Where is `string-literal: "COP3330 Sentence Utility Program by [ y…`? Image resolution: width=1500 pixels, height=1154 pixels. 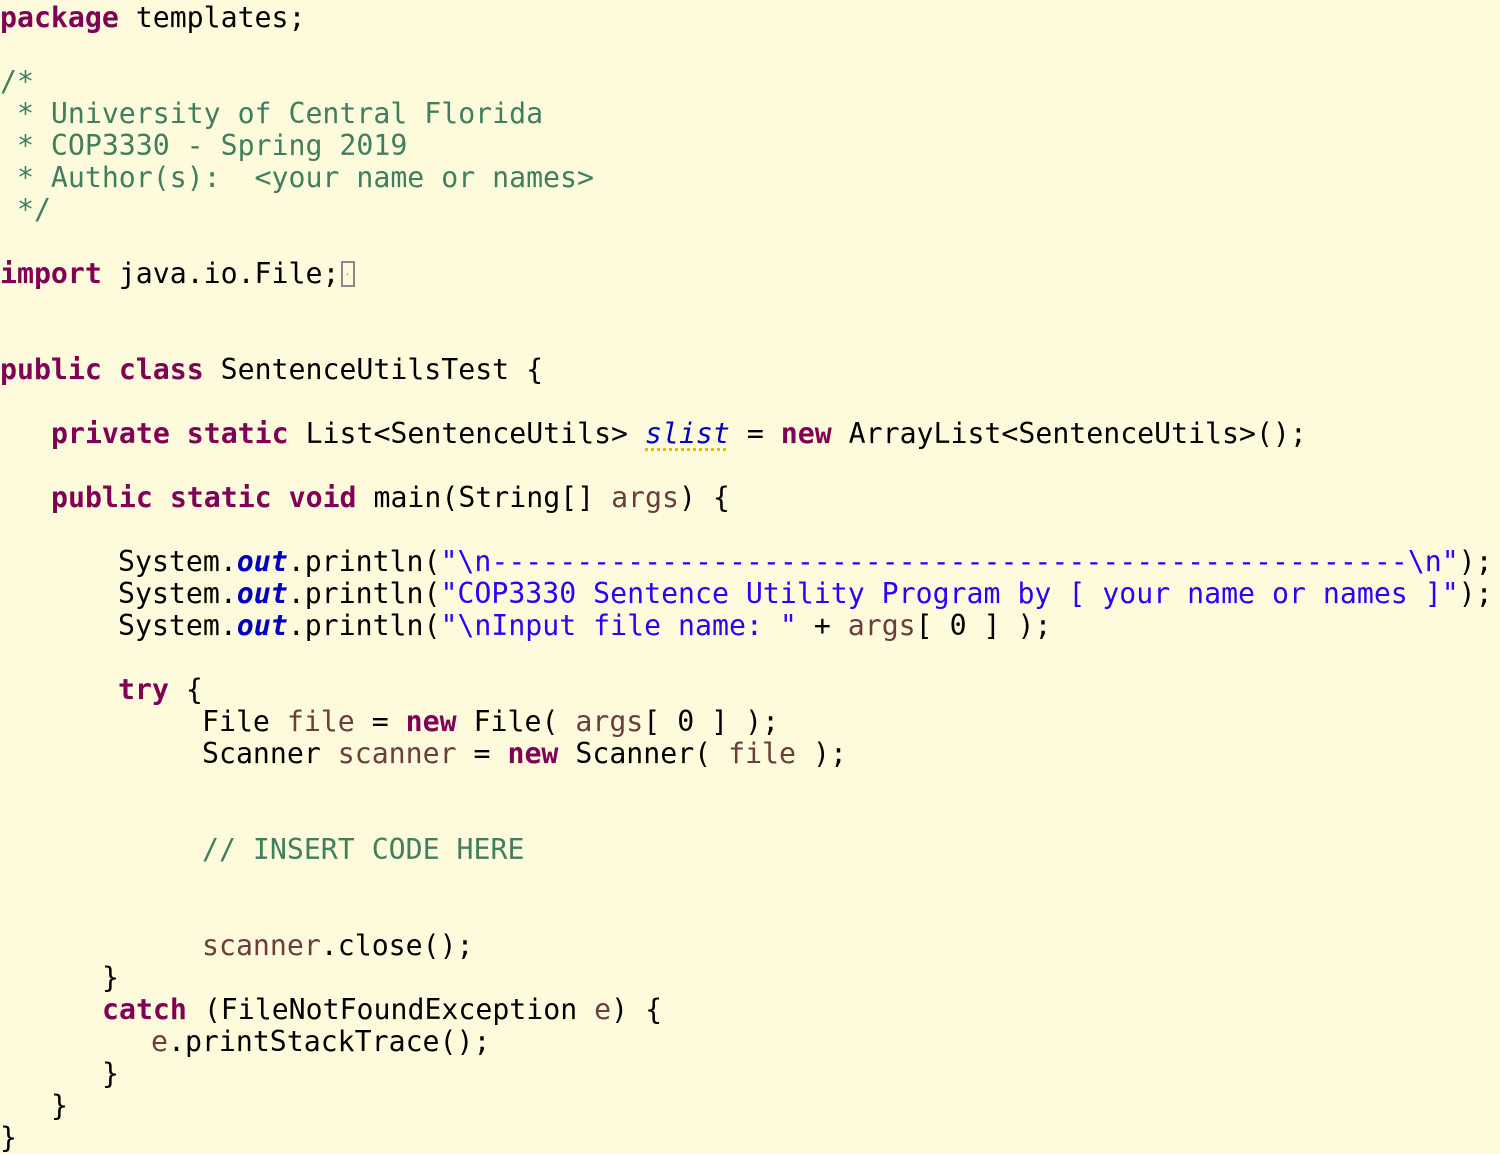 string-literal: "COP3330 Sentence Utility Program by [ y… is located at coordinates (949, 593).